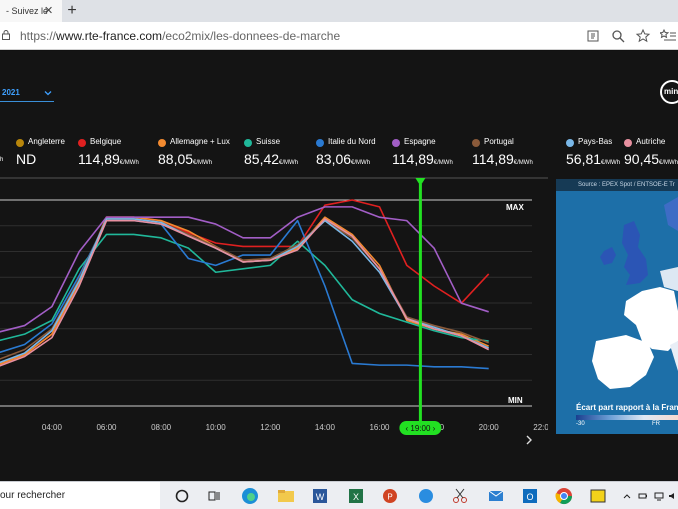 Image resolution: width=678 pixels, height=509 pixels. Describe the element at coordinates (643, 496) in the screenshot. I see `battery-icon` at that location.